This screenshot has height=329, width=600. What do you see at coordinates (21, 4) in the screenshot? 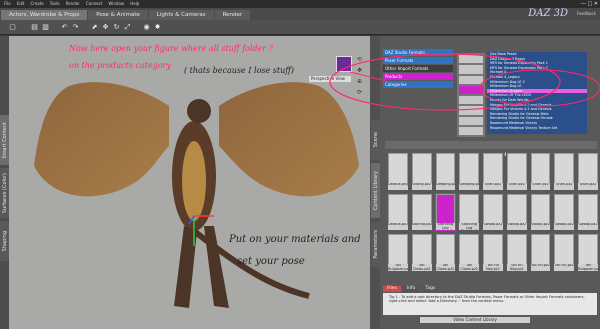
I see `menu-edit: Edit` at bounding box center [21, 4].